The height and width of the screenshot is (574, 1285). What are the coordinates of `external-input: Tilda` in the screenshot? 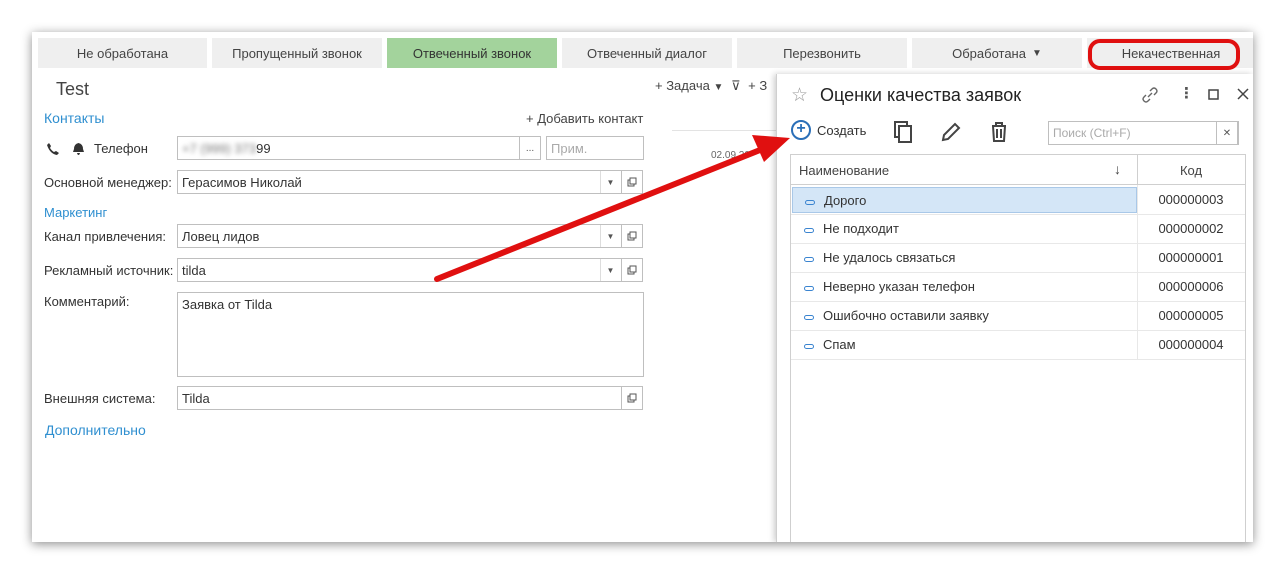 It's located at (399, 398).